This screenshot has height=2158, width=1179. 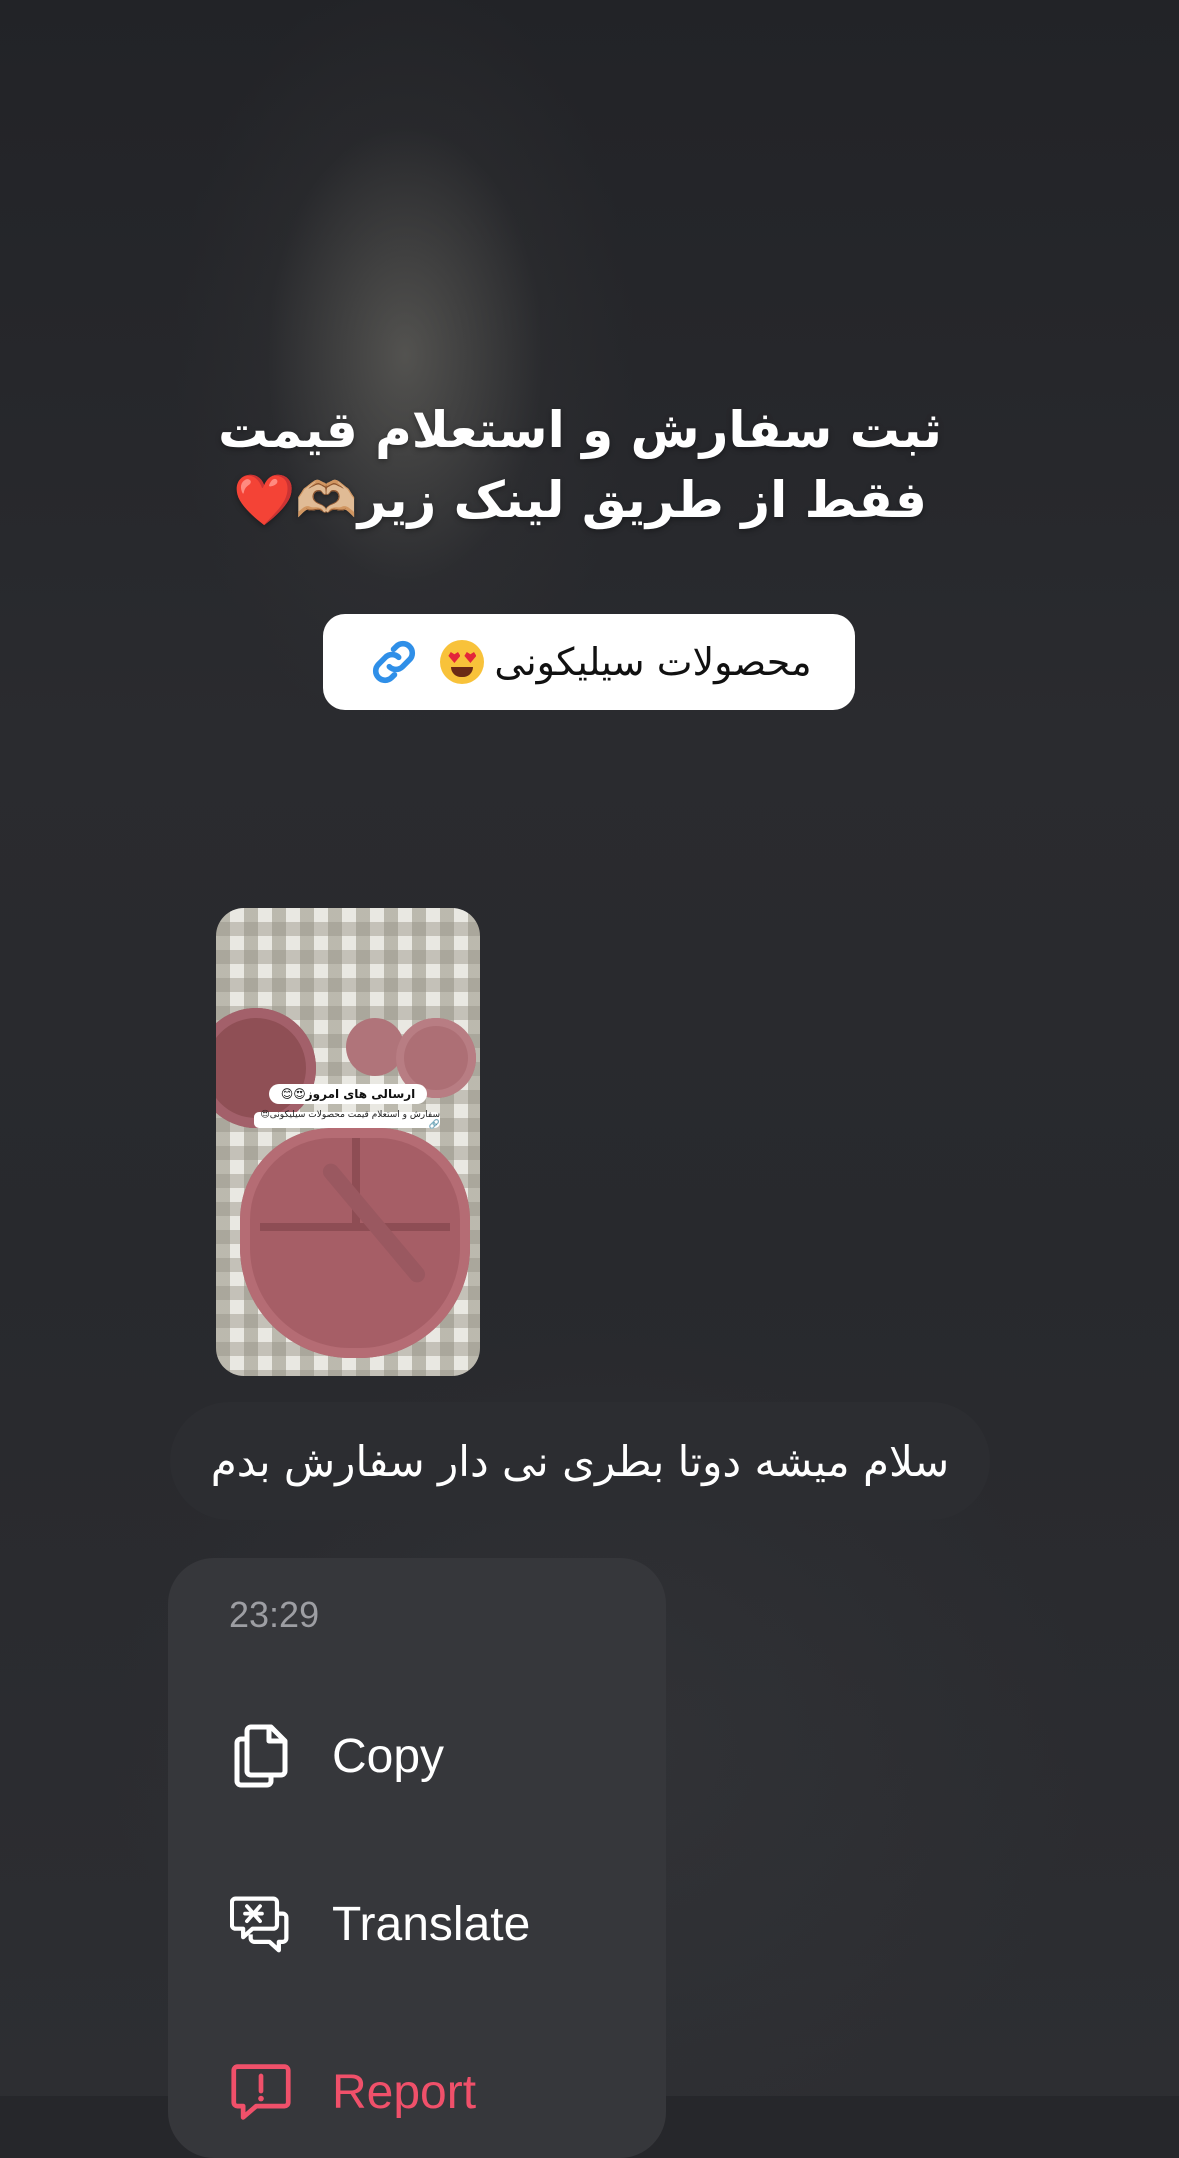 What do you see at coordinates (261, 2092) in the screenshot?
I see `report-icon` at bounding box center [261, 2092].